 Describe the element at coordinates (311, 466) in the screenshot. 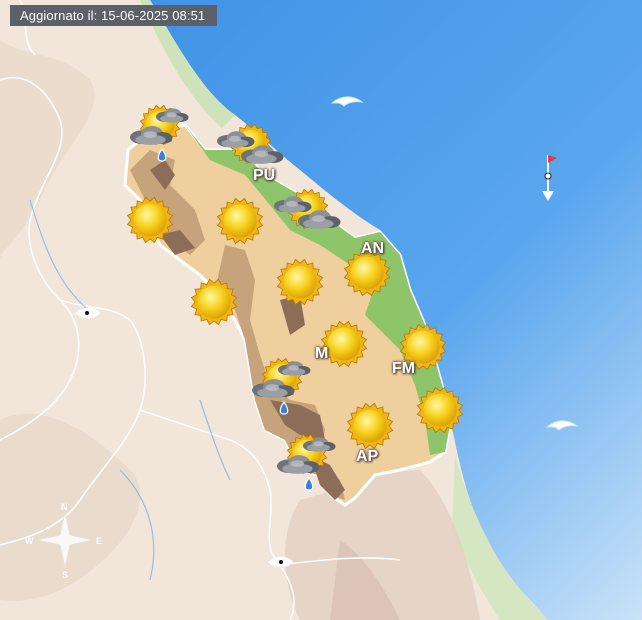

I see `wx-sibillini` at that location.